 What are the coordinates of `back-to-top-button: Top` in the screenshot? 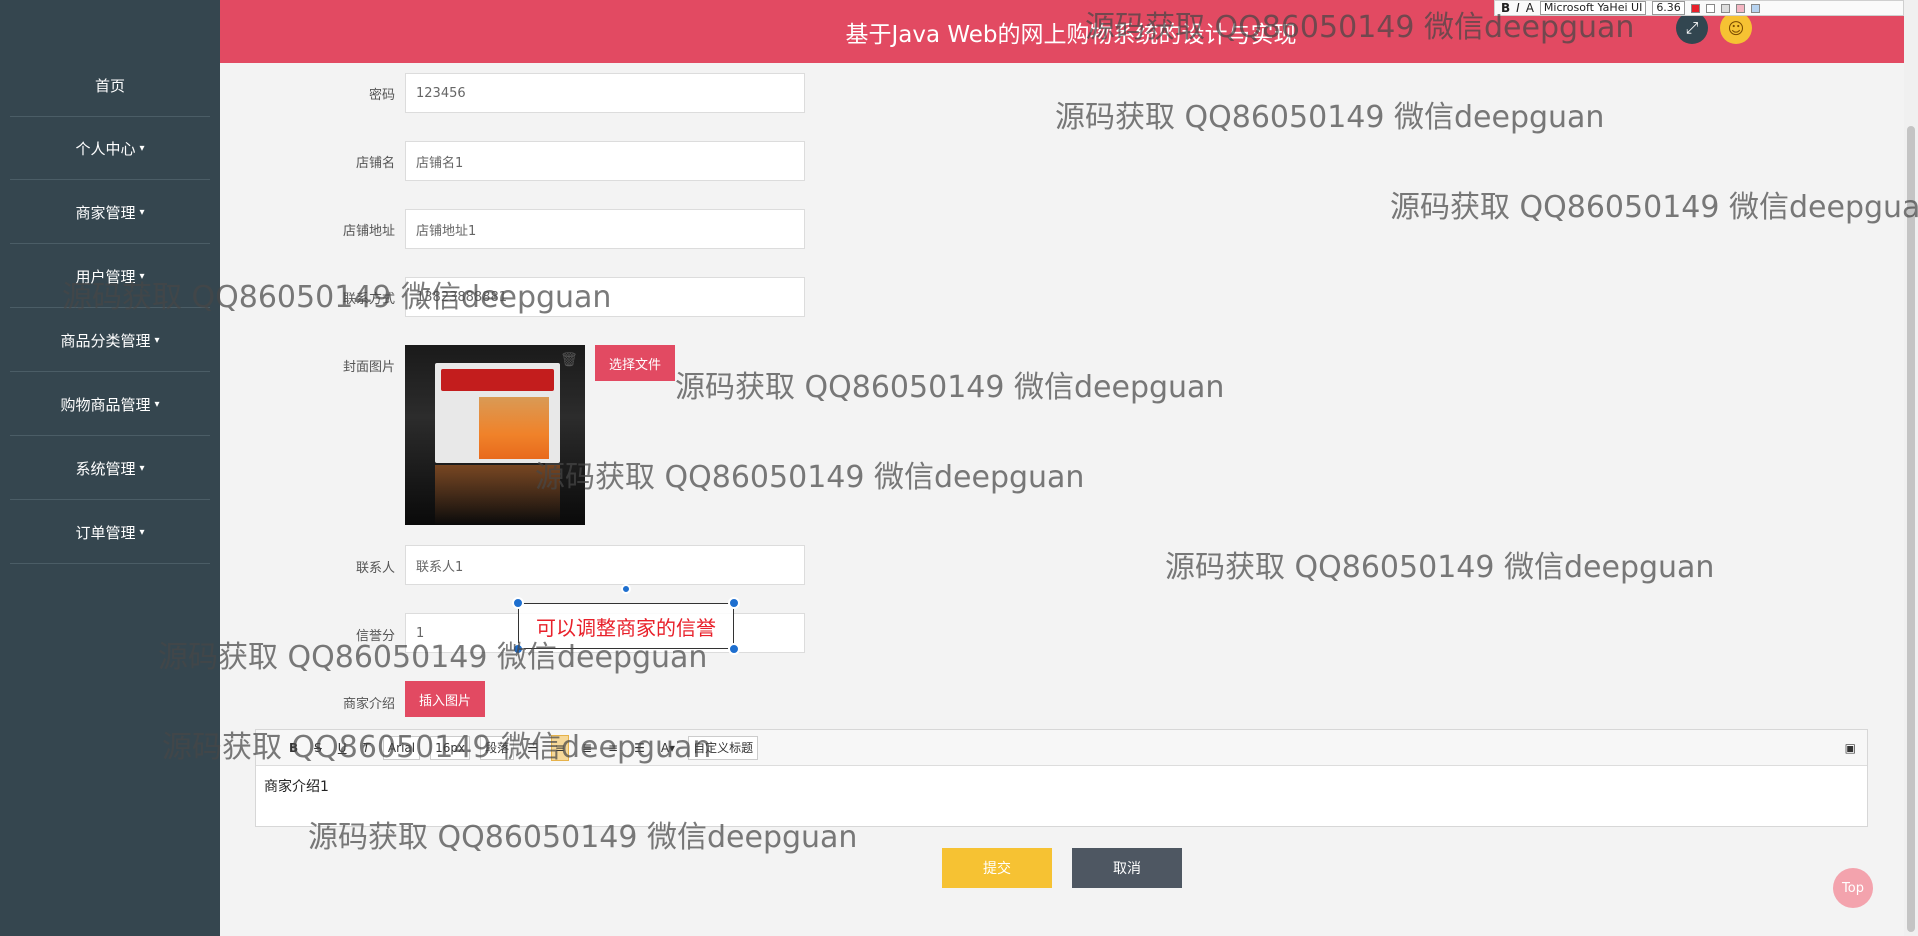 It's located at (1853, 888).